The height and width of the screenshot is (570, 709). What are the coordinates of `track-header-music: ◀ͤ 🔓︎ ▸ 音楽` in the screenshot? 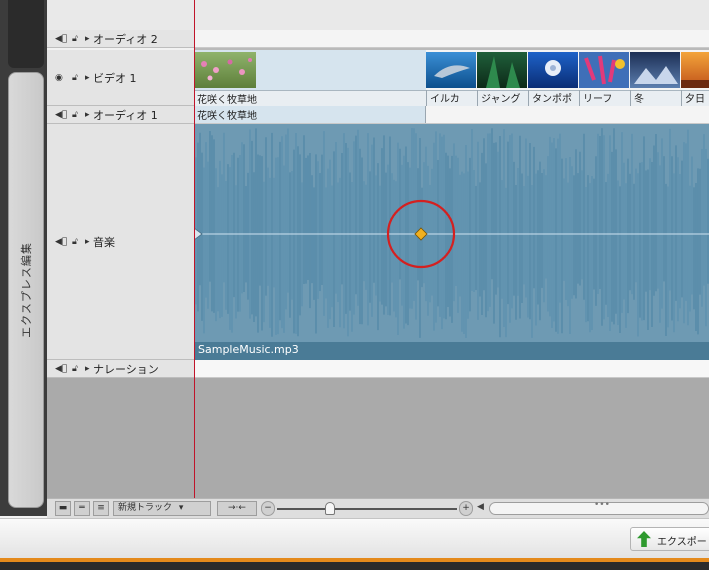 It's located at (120, 242).